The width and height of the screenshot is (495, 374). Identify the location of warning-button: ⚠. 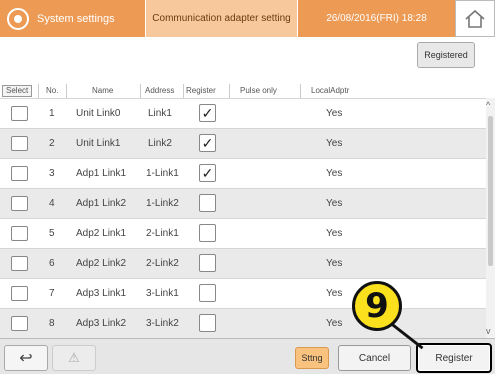
(74, 358).